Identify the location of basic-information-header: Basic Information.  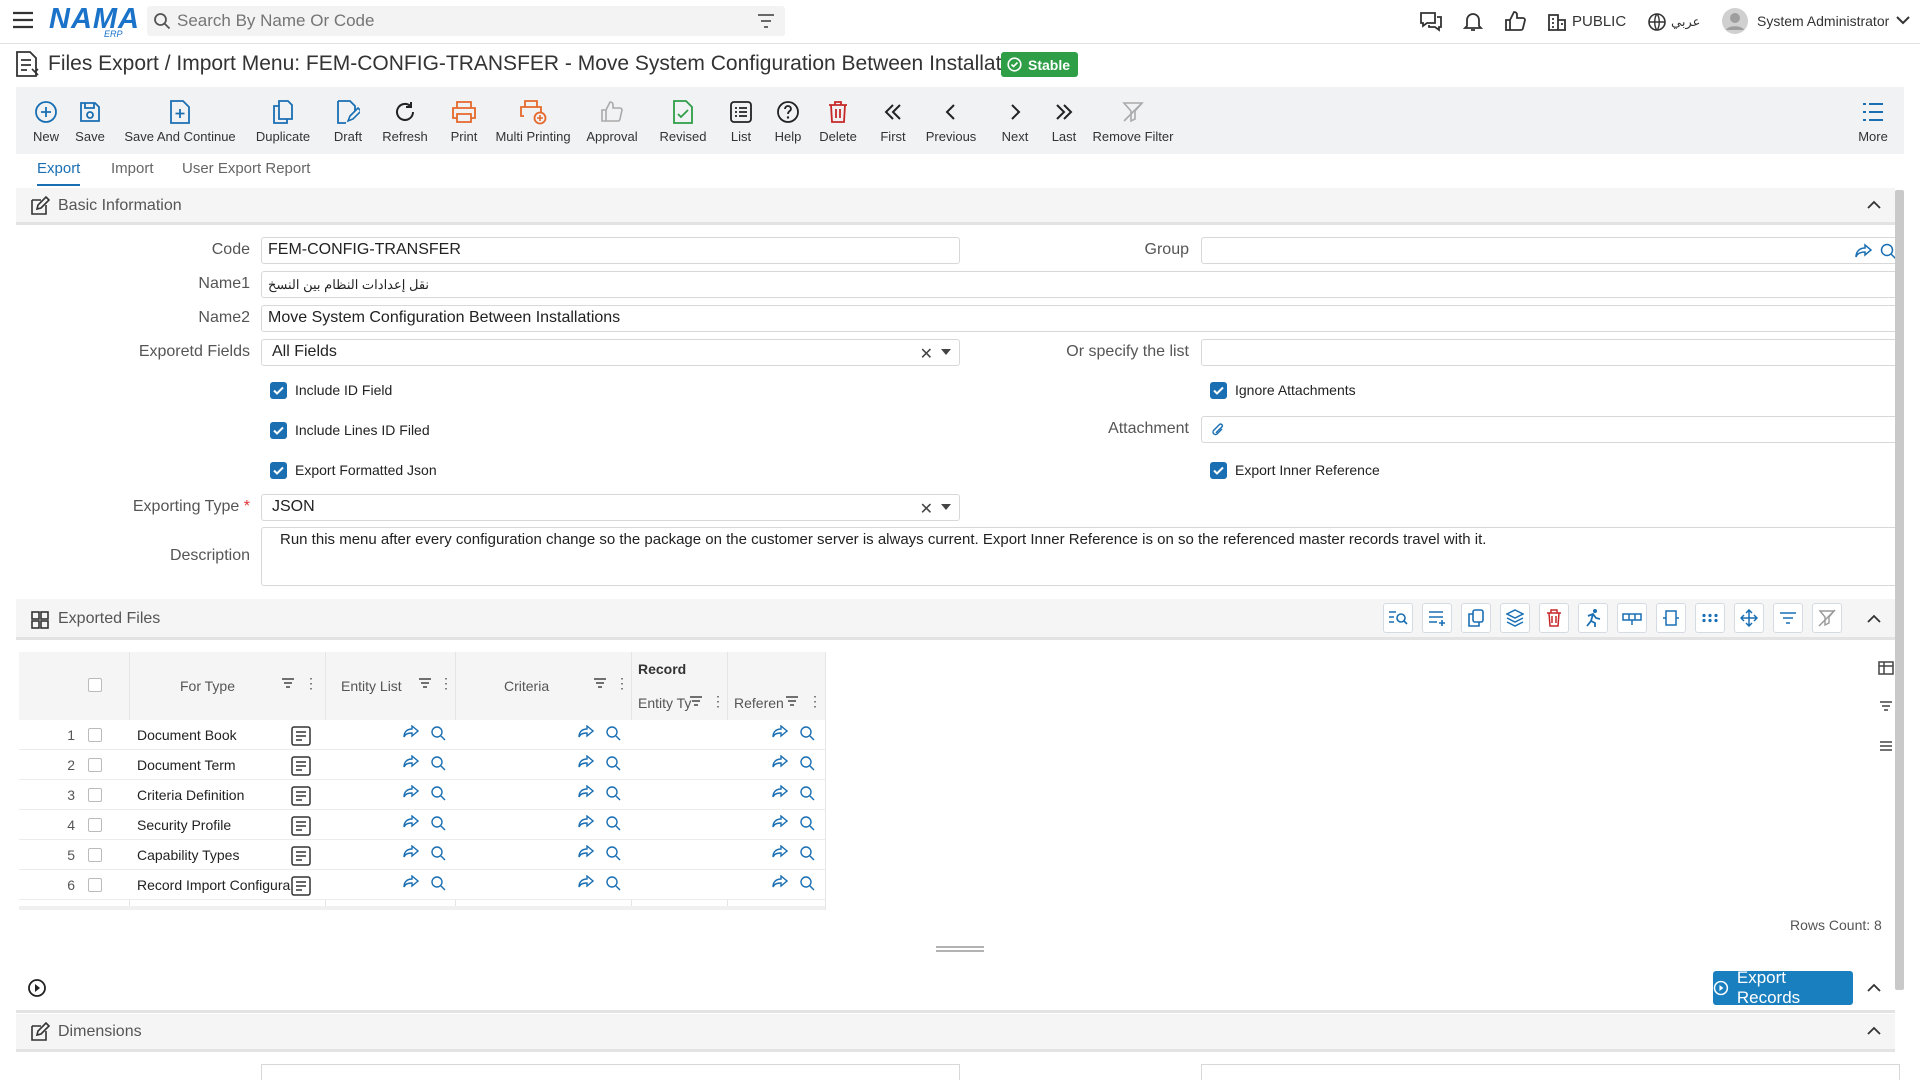
(955, 206).